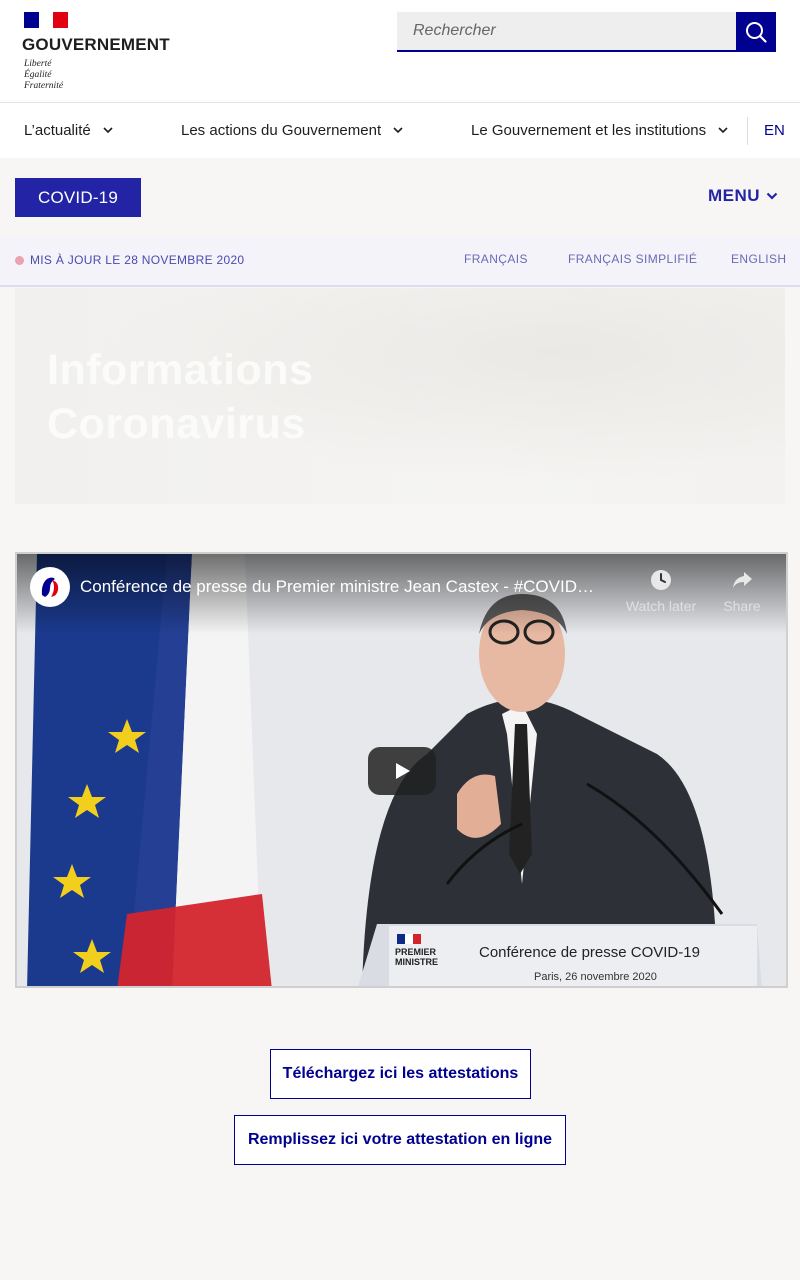 The height and width of the screenshot is (1280, 800). I want to click on marianne-flag-logo, so click(46, 20).